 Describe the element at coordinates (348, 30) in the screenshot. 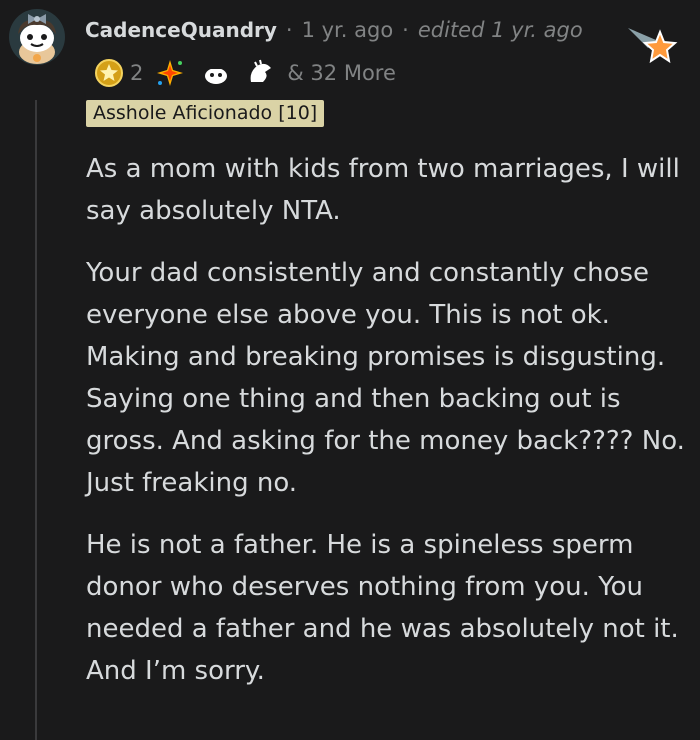

I see `comment-timestamp: 1 yr. ago` at that location.